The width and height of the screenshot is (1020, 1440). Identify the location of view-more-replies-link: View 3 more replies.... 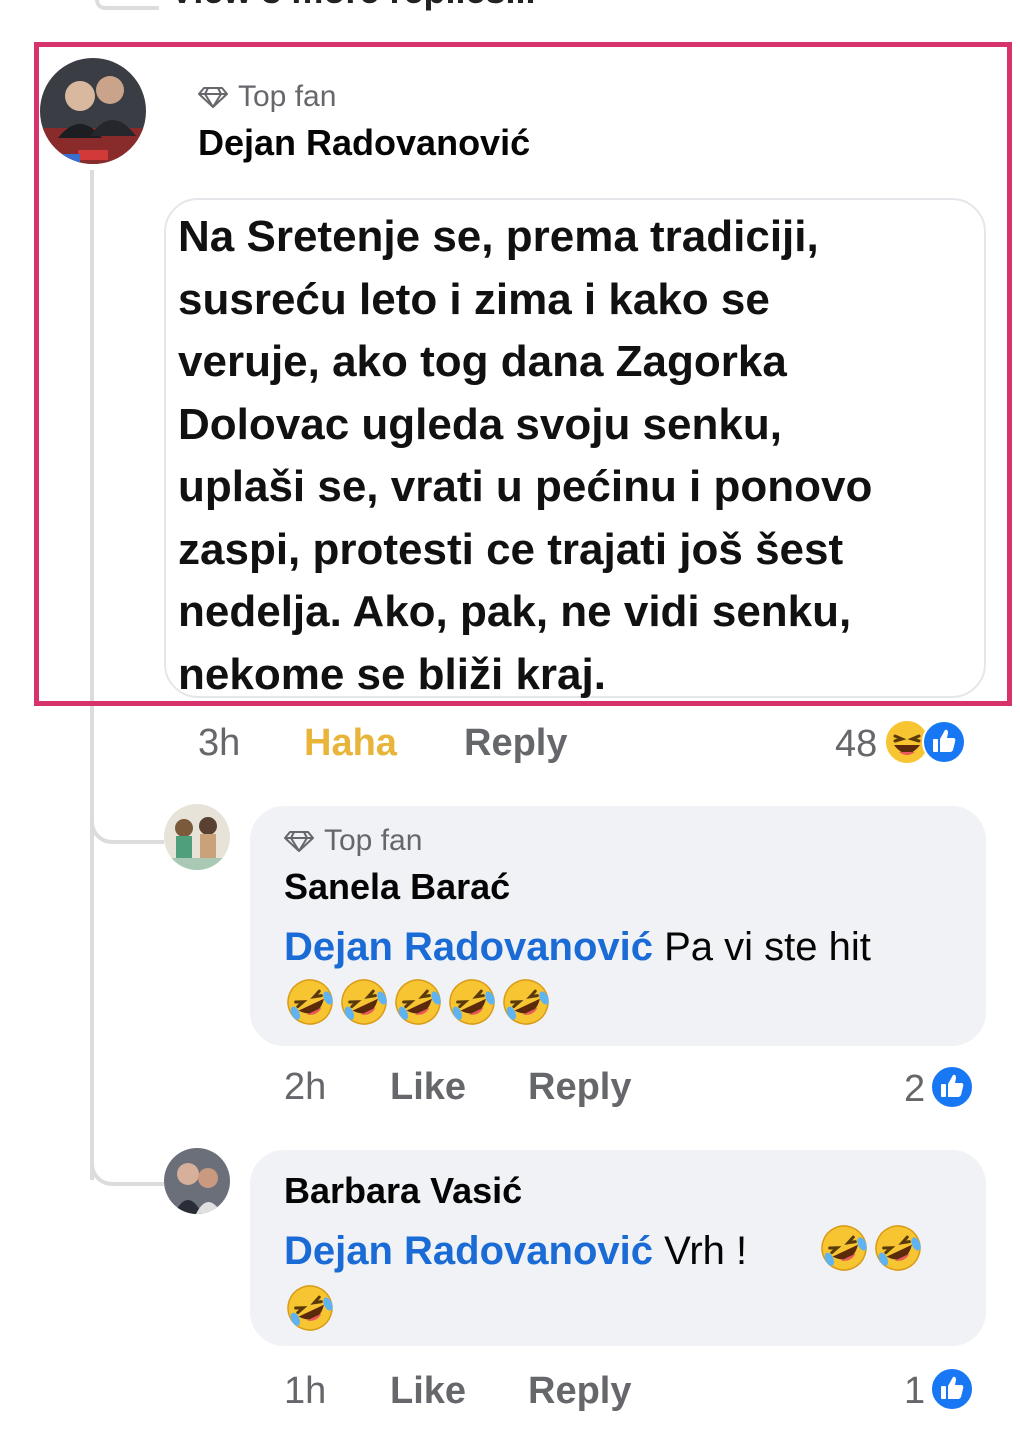
(353, 6).